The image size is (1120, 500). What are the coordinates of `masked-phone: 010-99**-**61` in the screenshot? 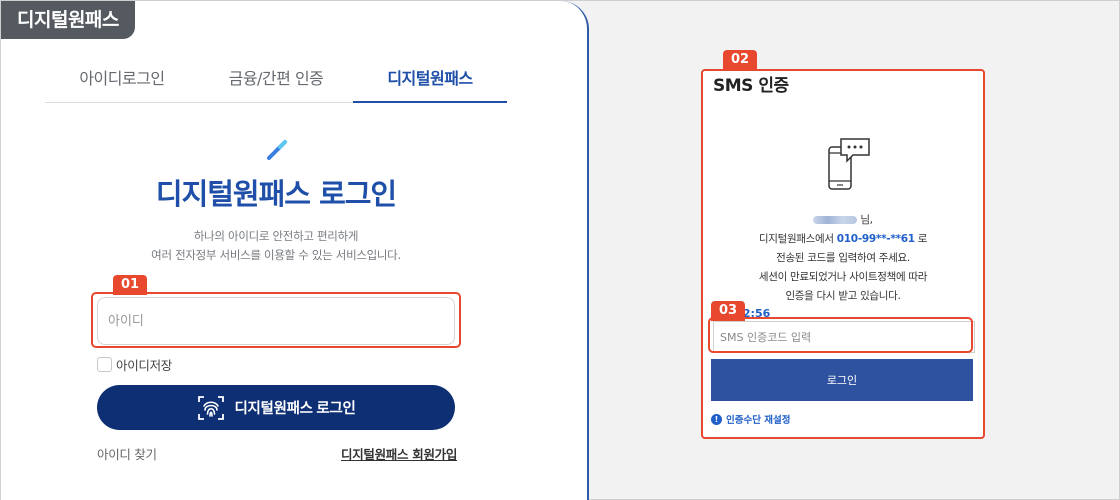 It's located at (875, 239).